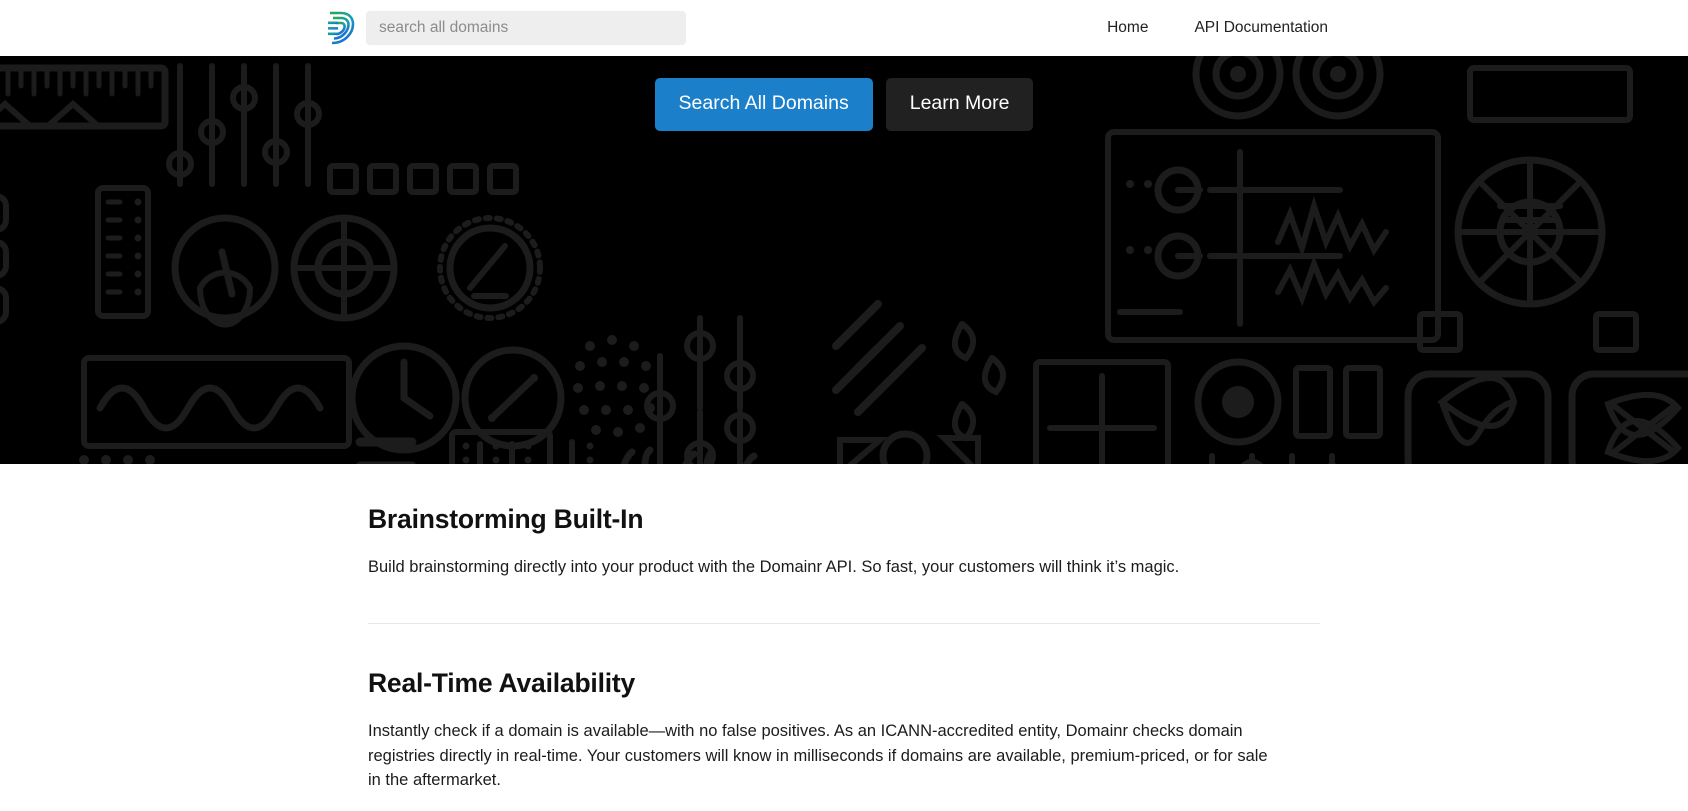 This screenshot has width=1688, height=811. What do you see at coordinates (506, 519) in the screenshot?
I see `section-heading: Brainstorming Built-In` at bounding box center [506, 519].